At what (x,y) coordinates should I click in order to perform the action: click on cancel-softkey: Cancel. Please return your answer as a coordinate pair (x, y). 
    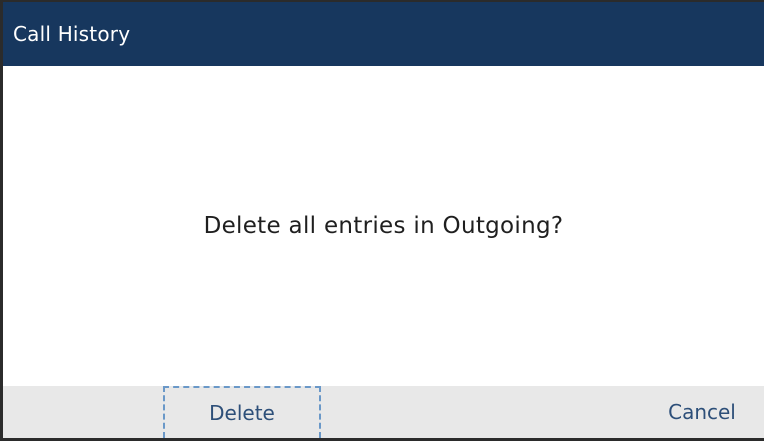
    Looking at the image, I should click on (702, 412).